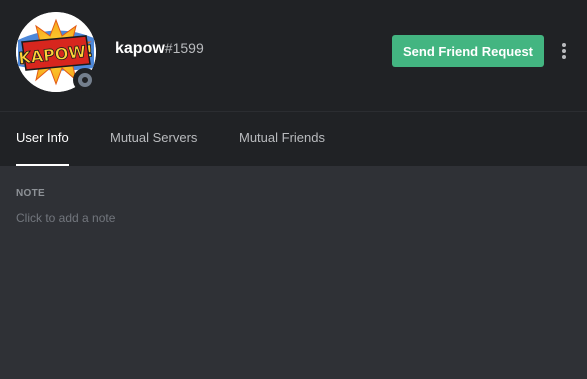  I want to click on status-ring, so click(85, 80).